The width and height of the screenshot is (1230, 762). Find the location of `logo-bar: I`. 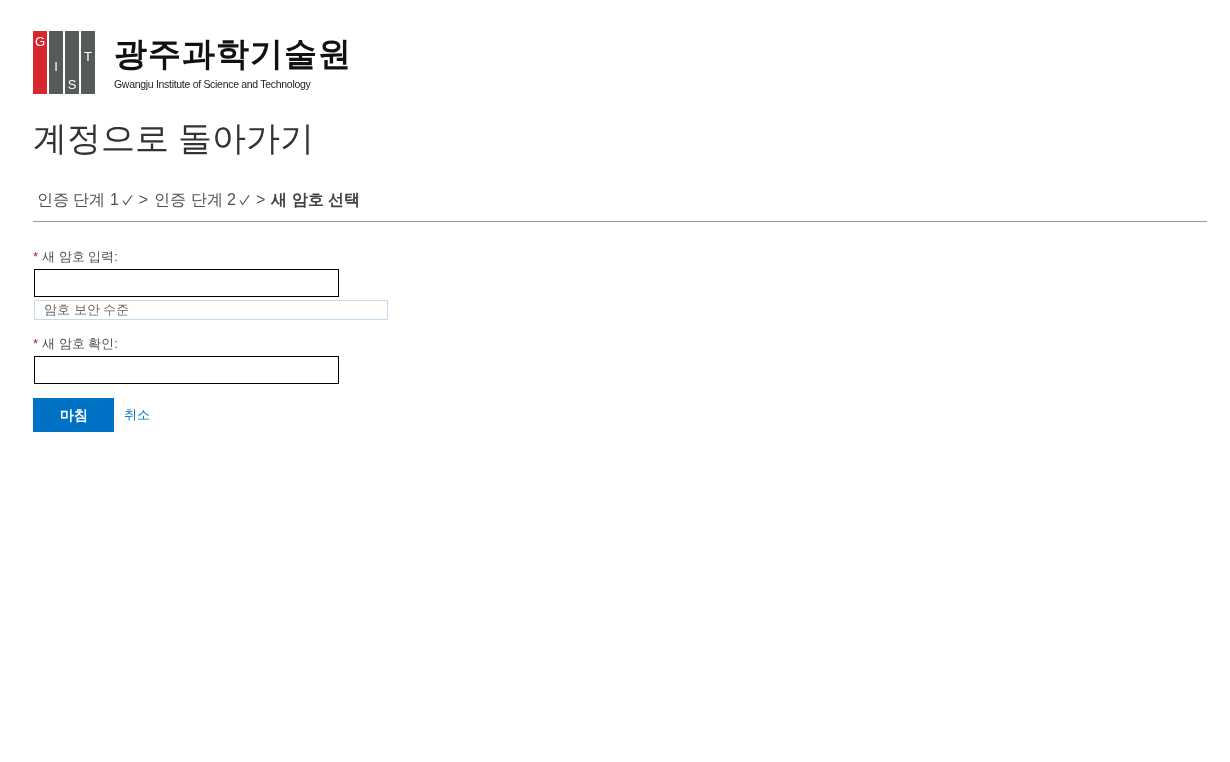

logo-bar: I is located at coordinates (56, 62).